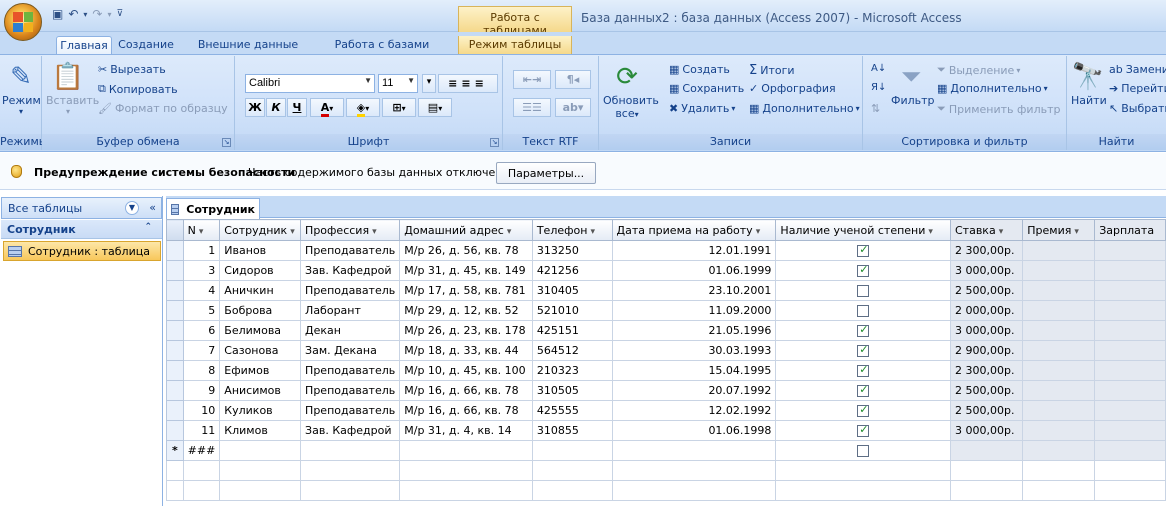 The image size is (1166, 506). Describe the element at coordinates (350, 230) in the screenshot. I see `column-header-profession: Профессия ▾` at that location.